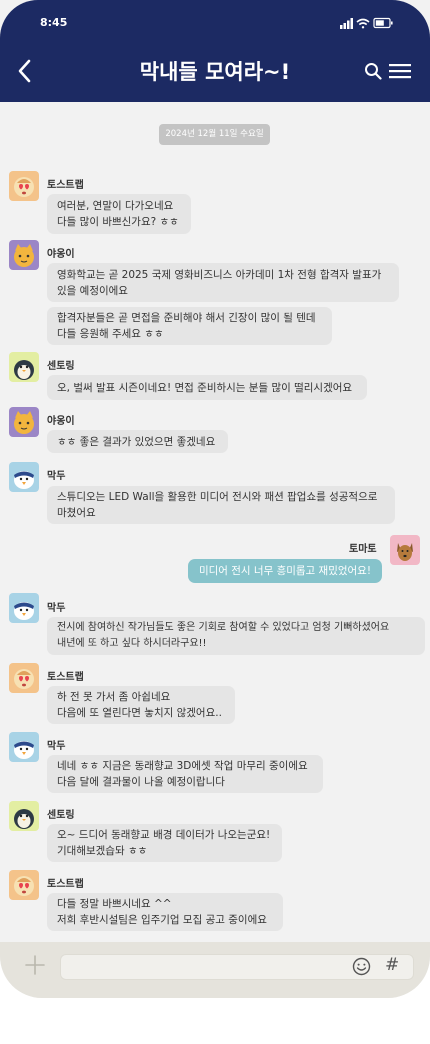 This screenshot has height=1044, width=430. I want to click on back-icon, so click(26, 71).